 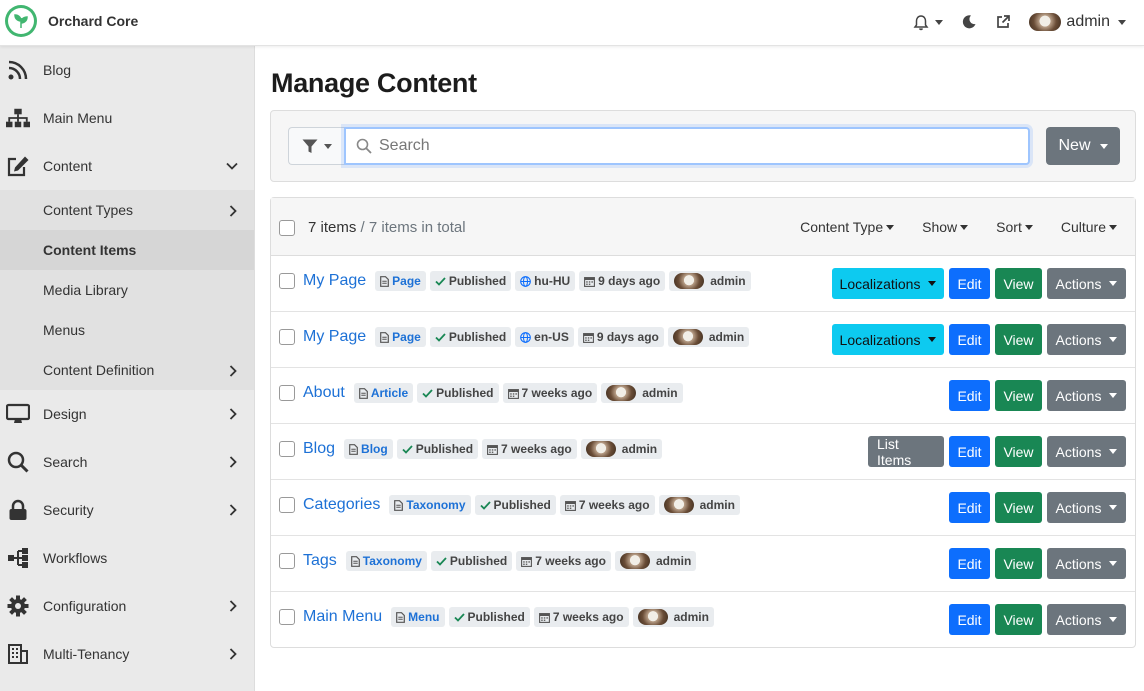 I want to click on content-type-badge: Page, so click(x=400, y=281).